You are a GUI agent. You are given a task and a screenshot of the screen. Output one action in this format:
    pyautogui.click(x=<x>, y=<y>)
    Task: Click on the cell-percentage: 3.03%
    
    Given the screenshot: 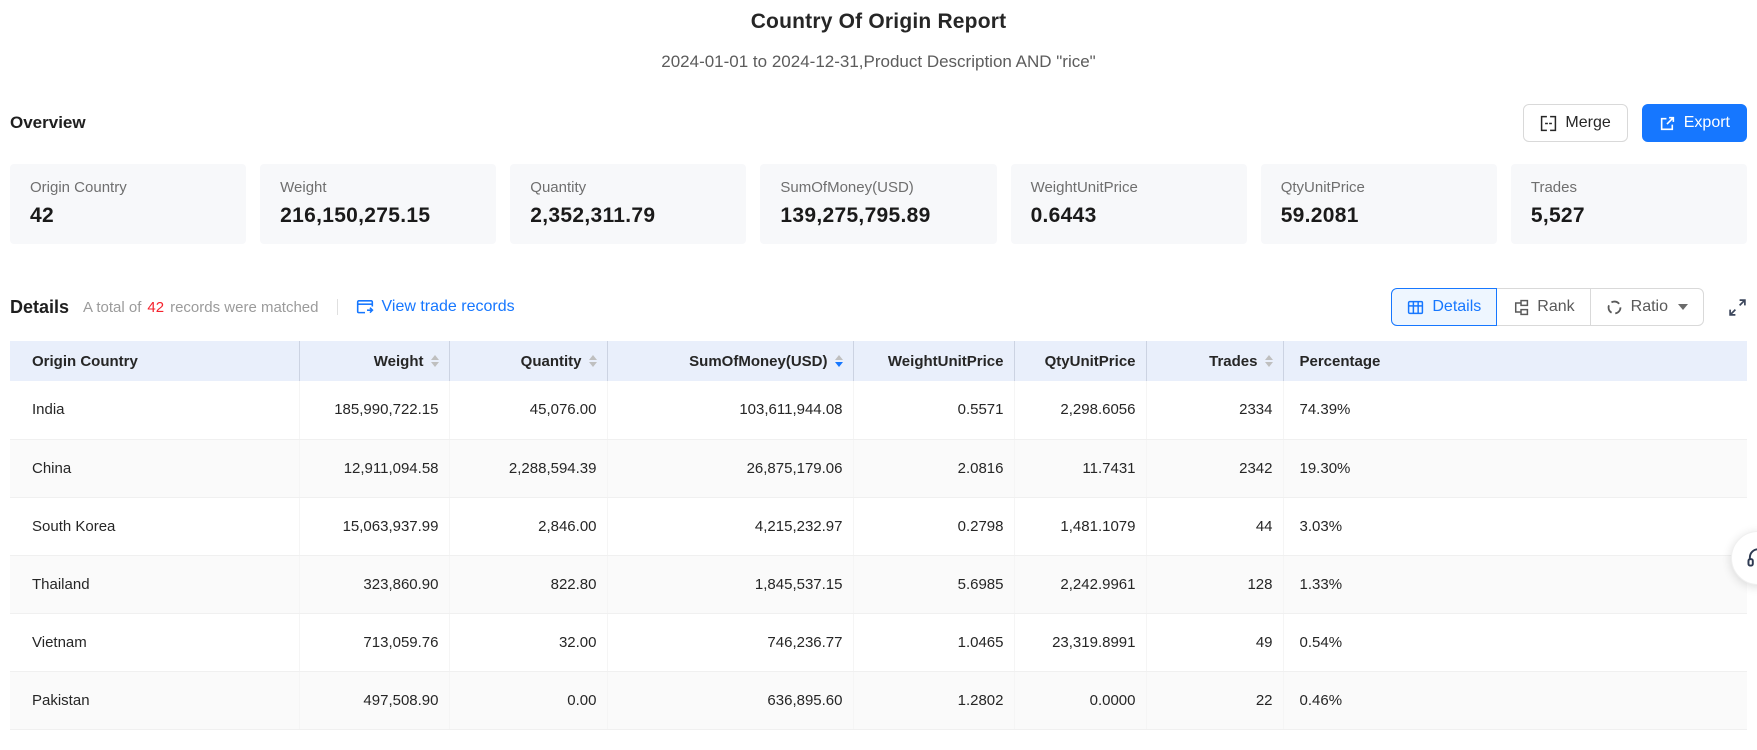 What is the action you would take?
    pyautogui.click(x=1515, y=526)
    